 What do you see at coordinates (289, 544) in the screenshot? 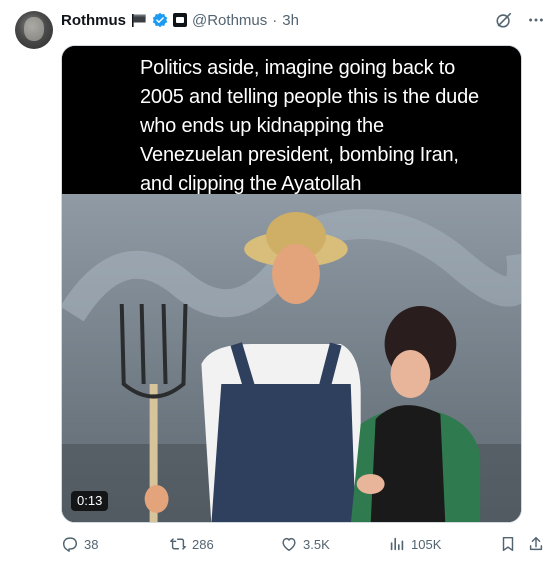
I see `heart-icon` at bounding box center [289, 544].